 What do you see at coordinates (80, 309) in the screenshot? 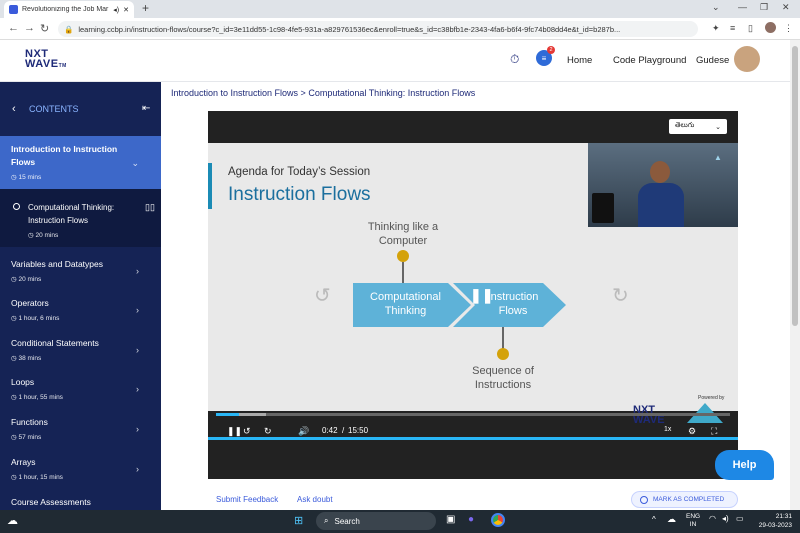
I see `sidebar-item-operators: Operators ◷ 1 hour, 6 mins ›` at bounding box center [80, 309].